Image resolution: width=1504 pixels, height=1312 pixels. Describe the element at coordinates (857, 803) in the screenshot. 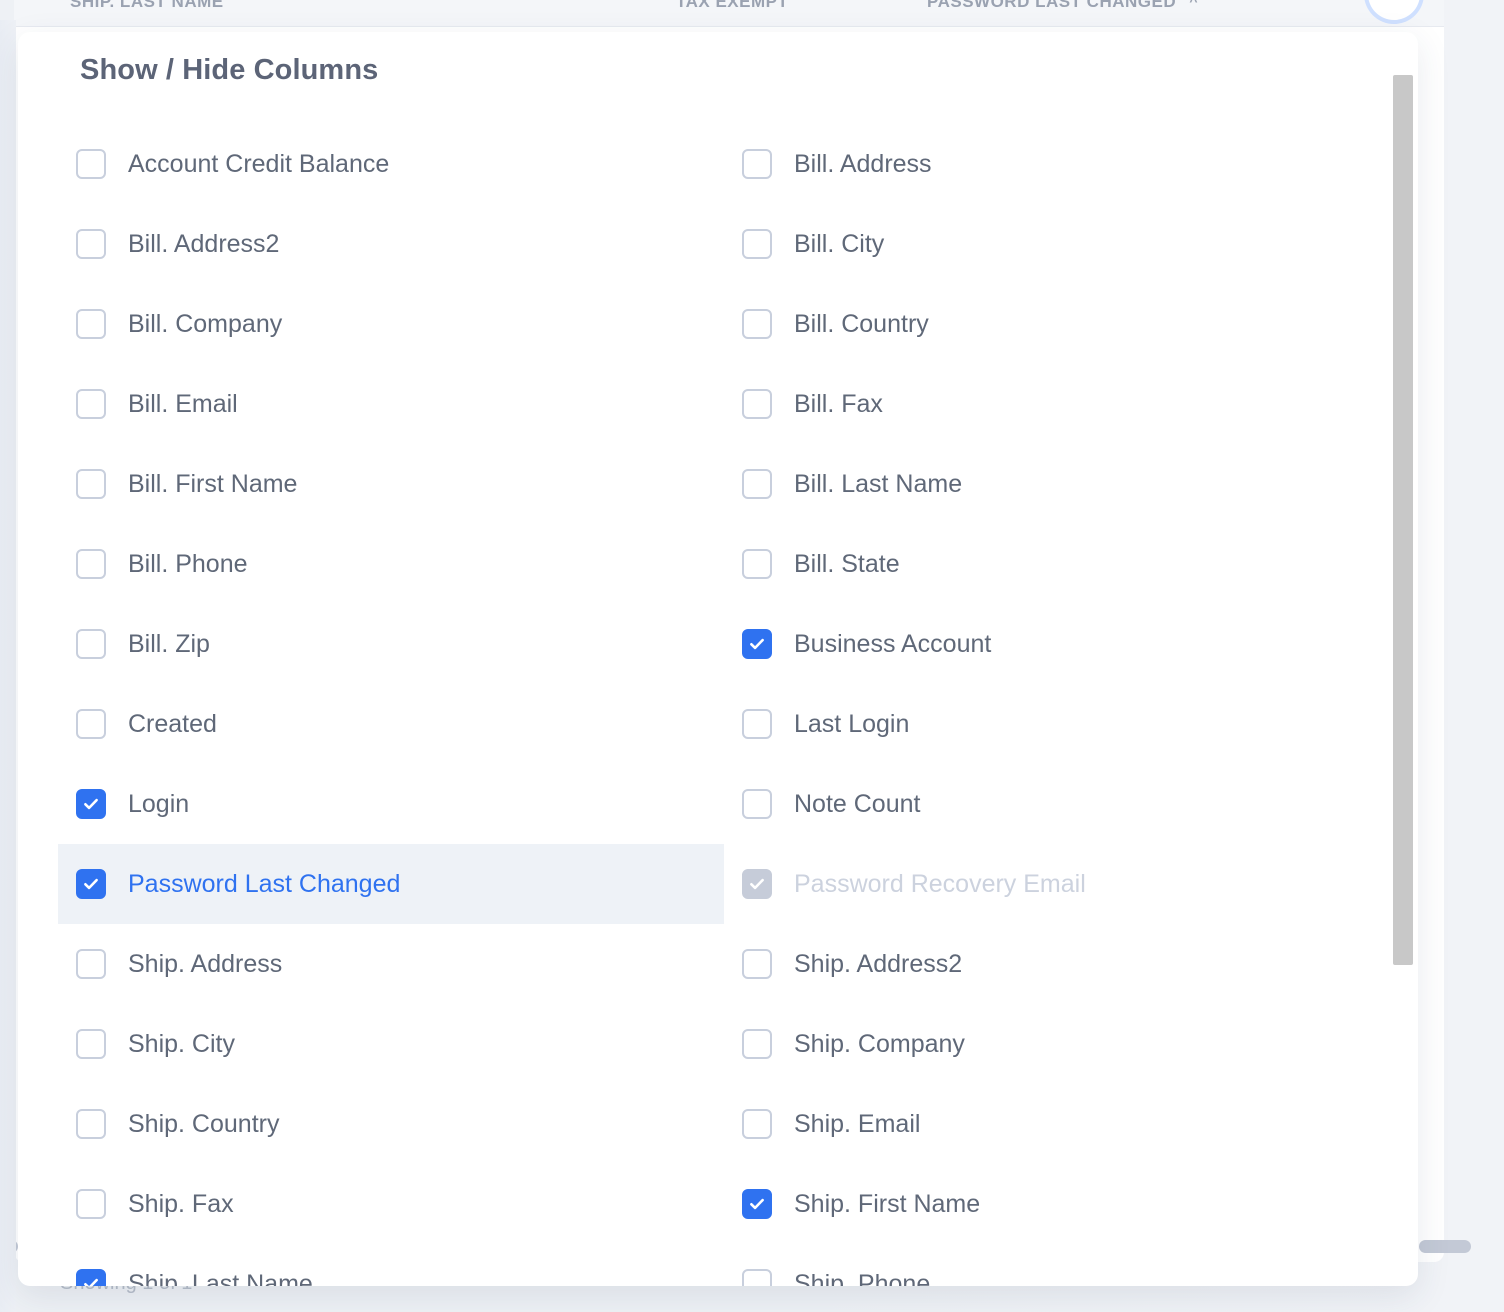

I see `column-toggle-label: Note Count` at that location.